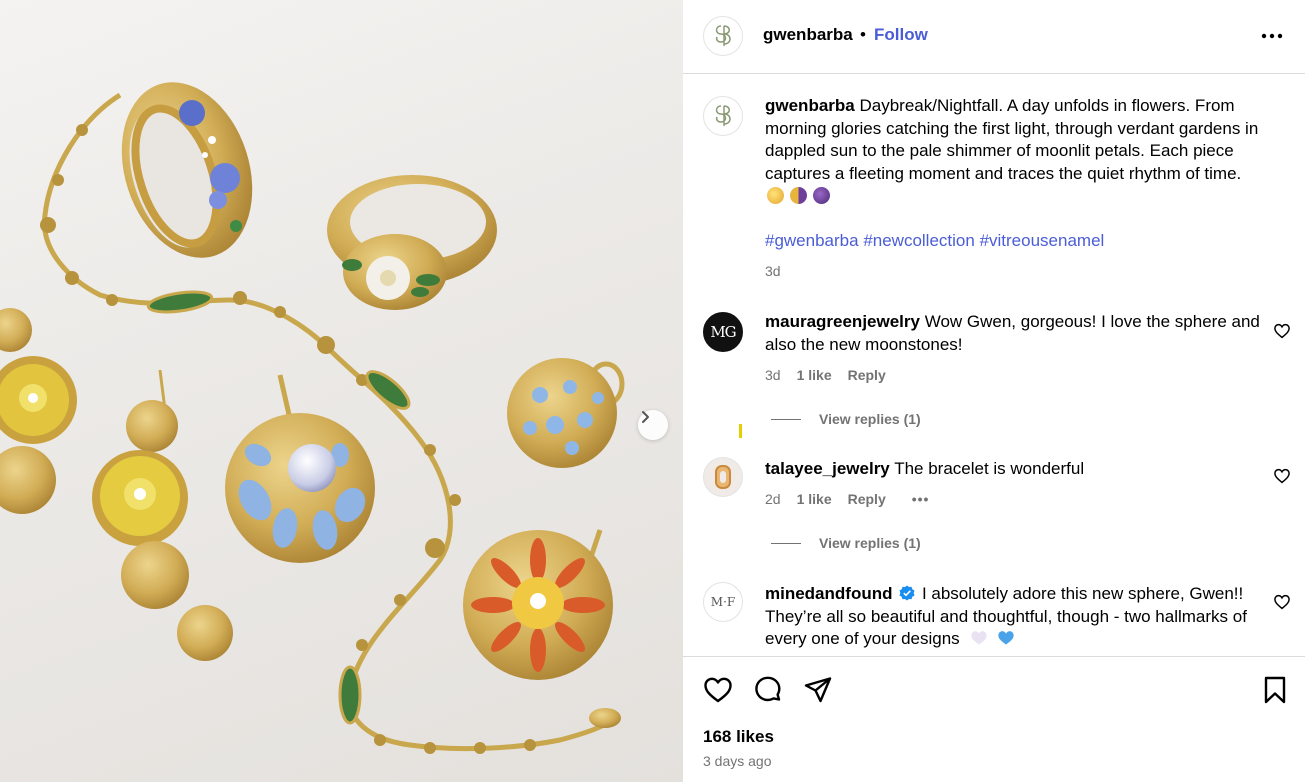  I want to click on comment-time: 2d, so click(773, 499).